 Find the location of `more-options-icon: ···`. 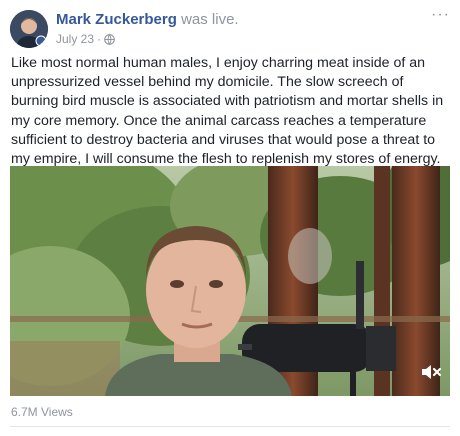

more-options-icon: ··· is located at coordinates (440, 15).